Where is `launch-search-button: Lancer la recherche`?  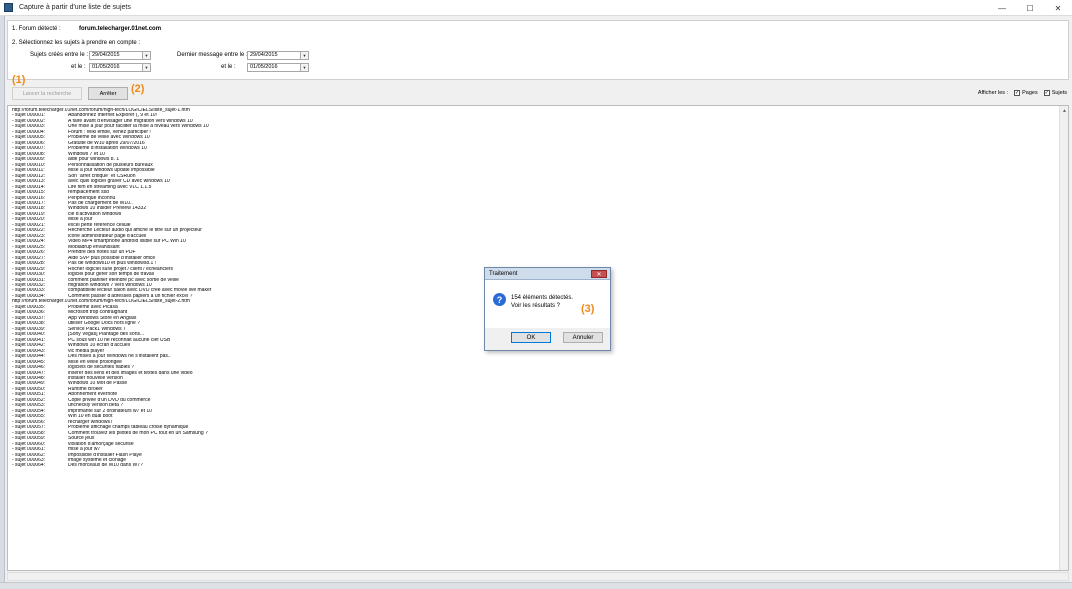
launch-search-button: Lancer la recherche is located at coordinates (47, 93).